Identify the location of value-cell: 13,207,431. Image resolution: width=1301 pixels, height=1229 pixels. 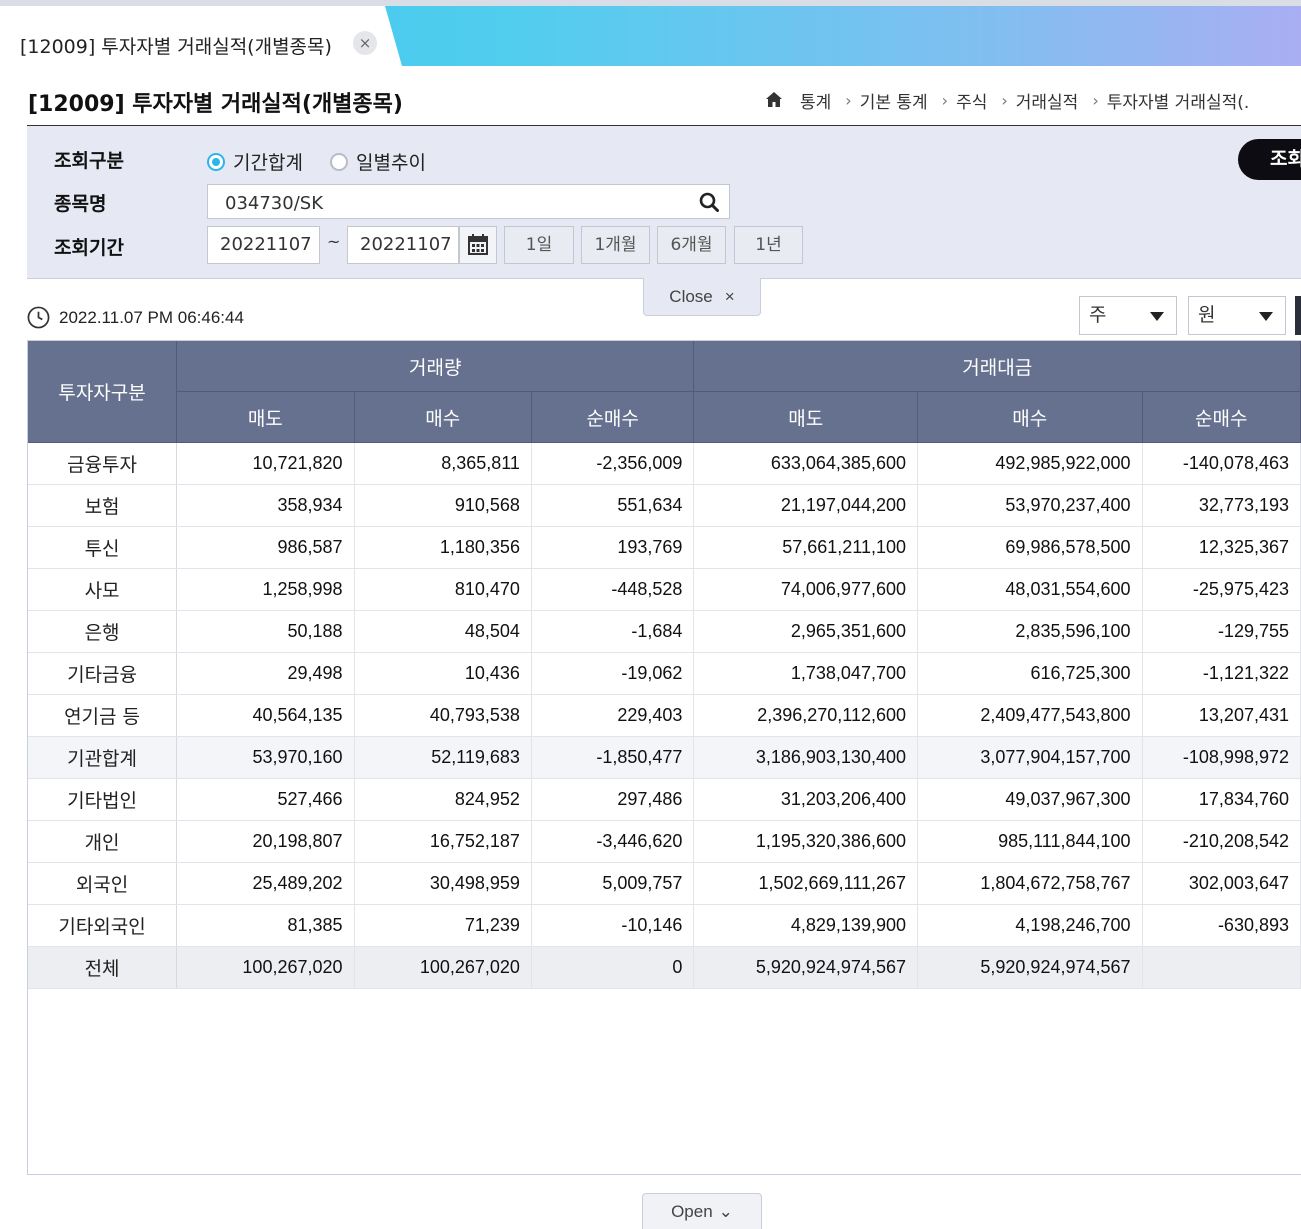
(1221, 715).